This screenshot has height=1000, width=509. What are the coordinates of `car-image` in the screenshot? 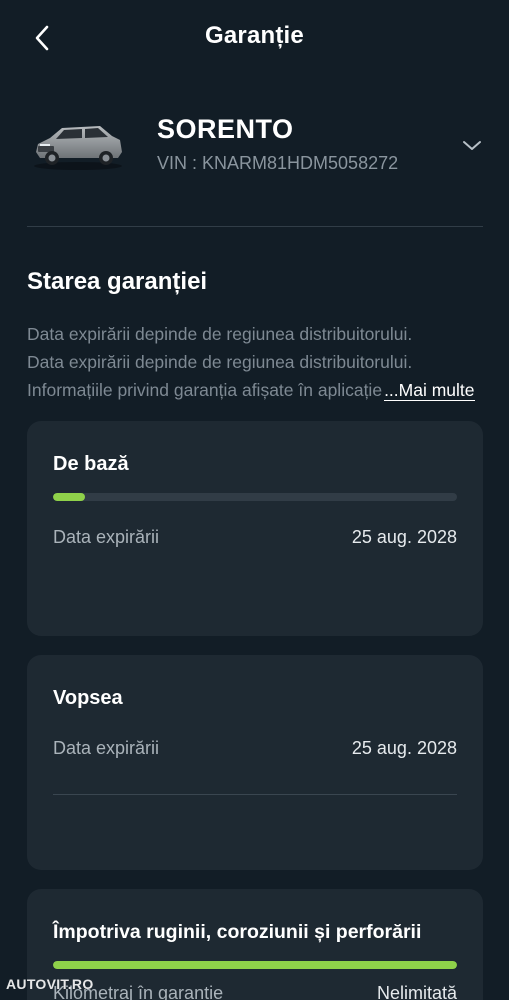 It's located at (78, 148).